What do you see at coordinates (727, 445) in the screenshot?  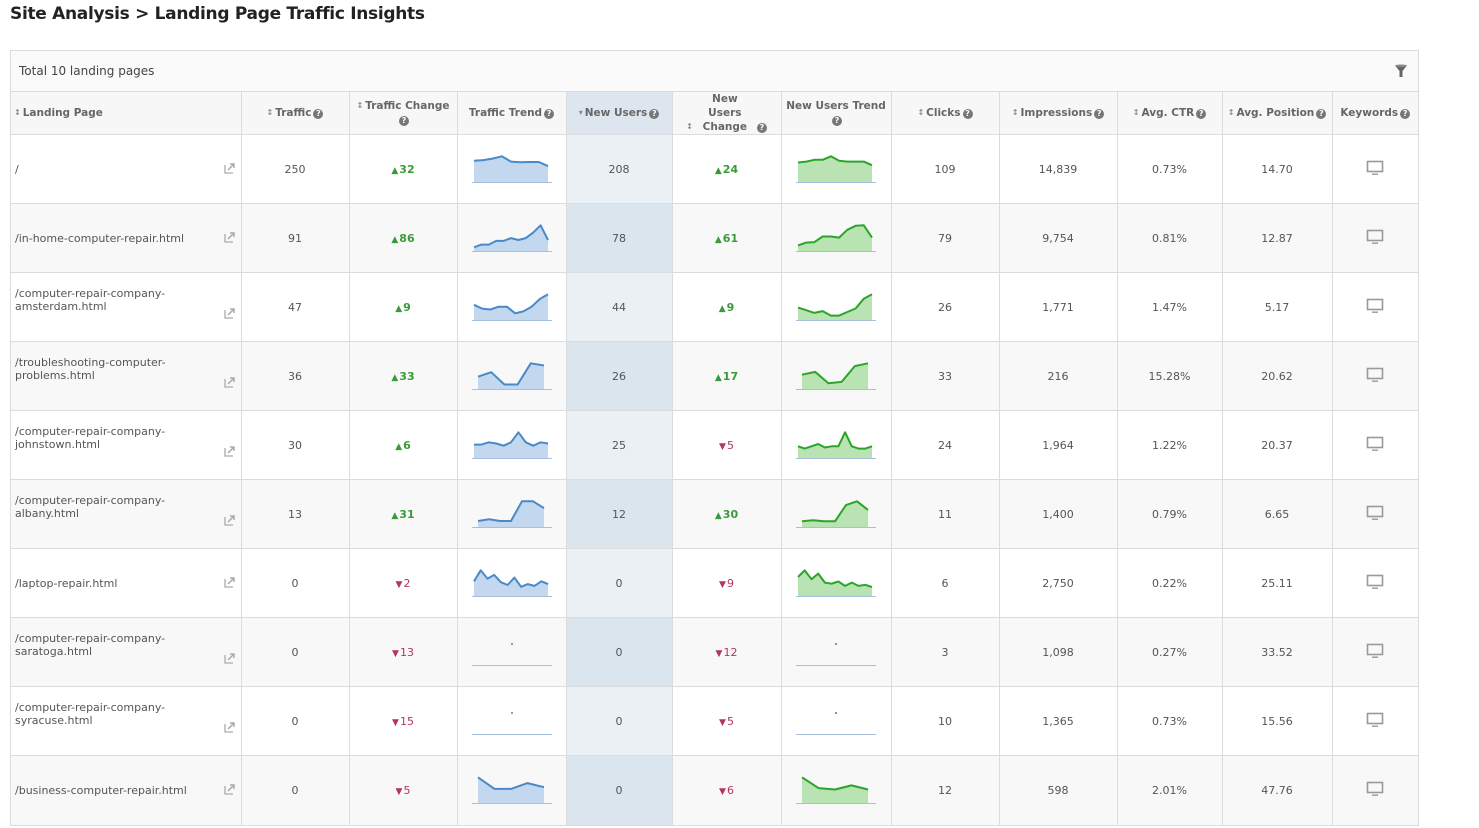 I see `new-users-change-cell: ▼5` at bounding box center [727, 445].